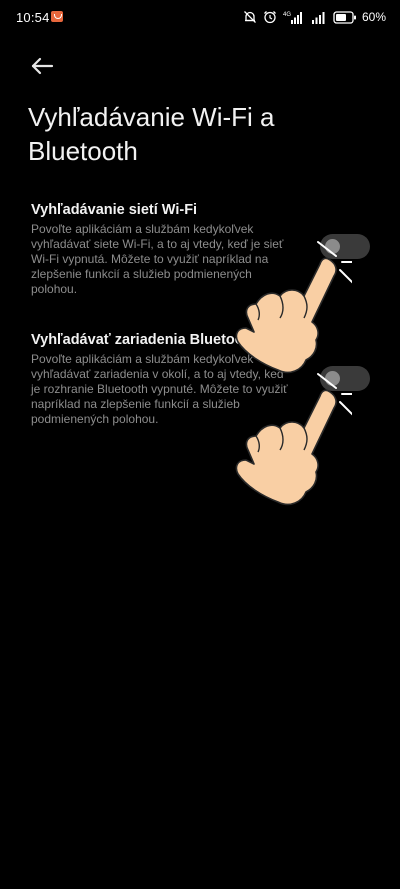 The image size is (400, 889). What do you see at coordinates (373, 17) in the screenshot?
I see `battery-percent: 60%` at bounding box center [373, 17].